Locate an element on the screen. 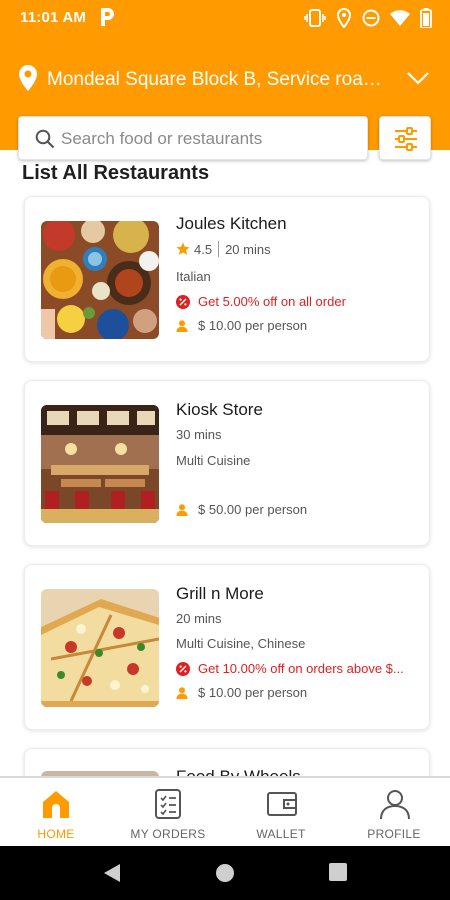 The width and height of the screenshot is (450, 900). status-icons is located at coordinates (368, 18).